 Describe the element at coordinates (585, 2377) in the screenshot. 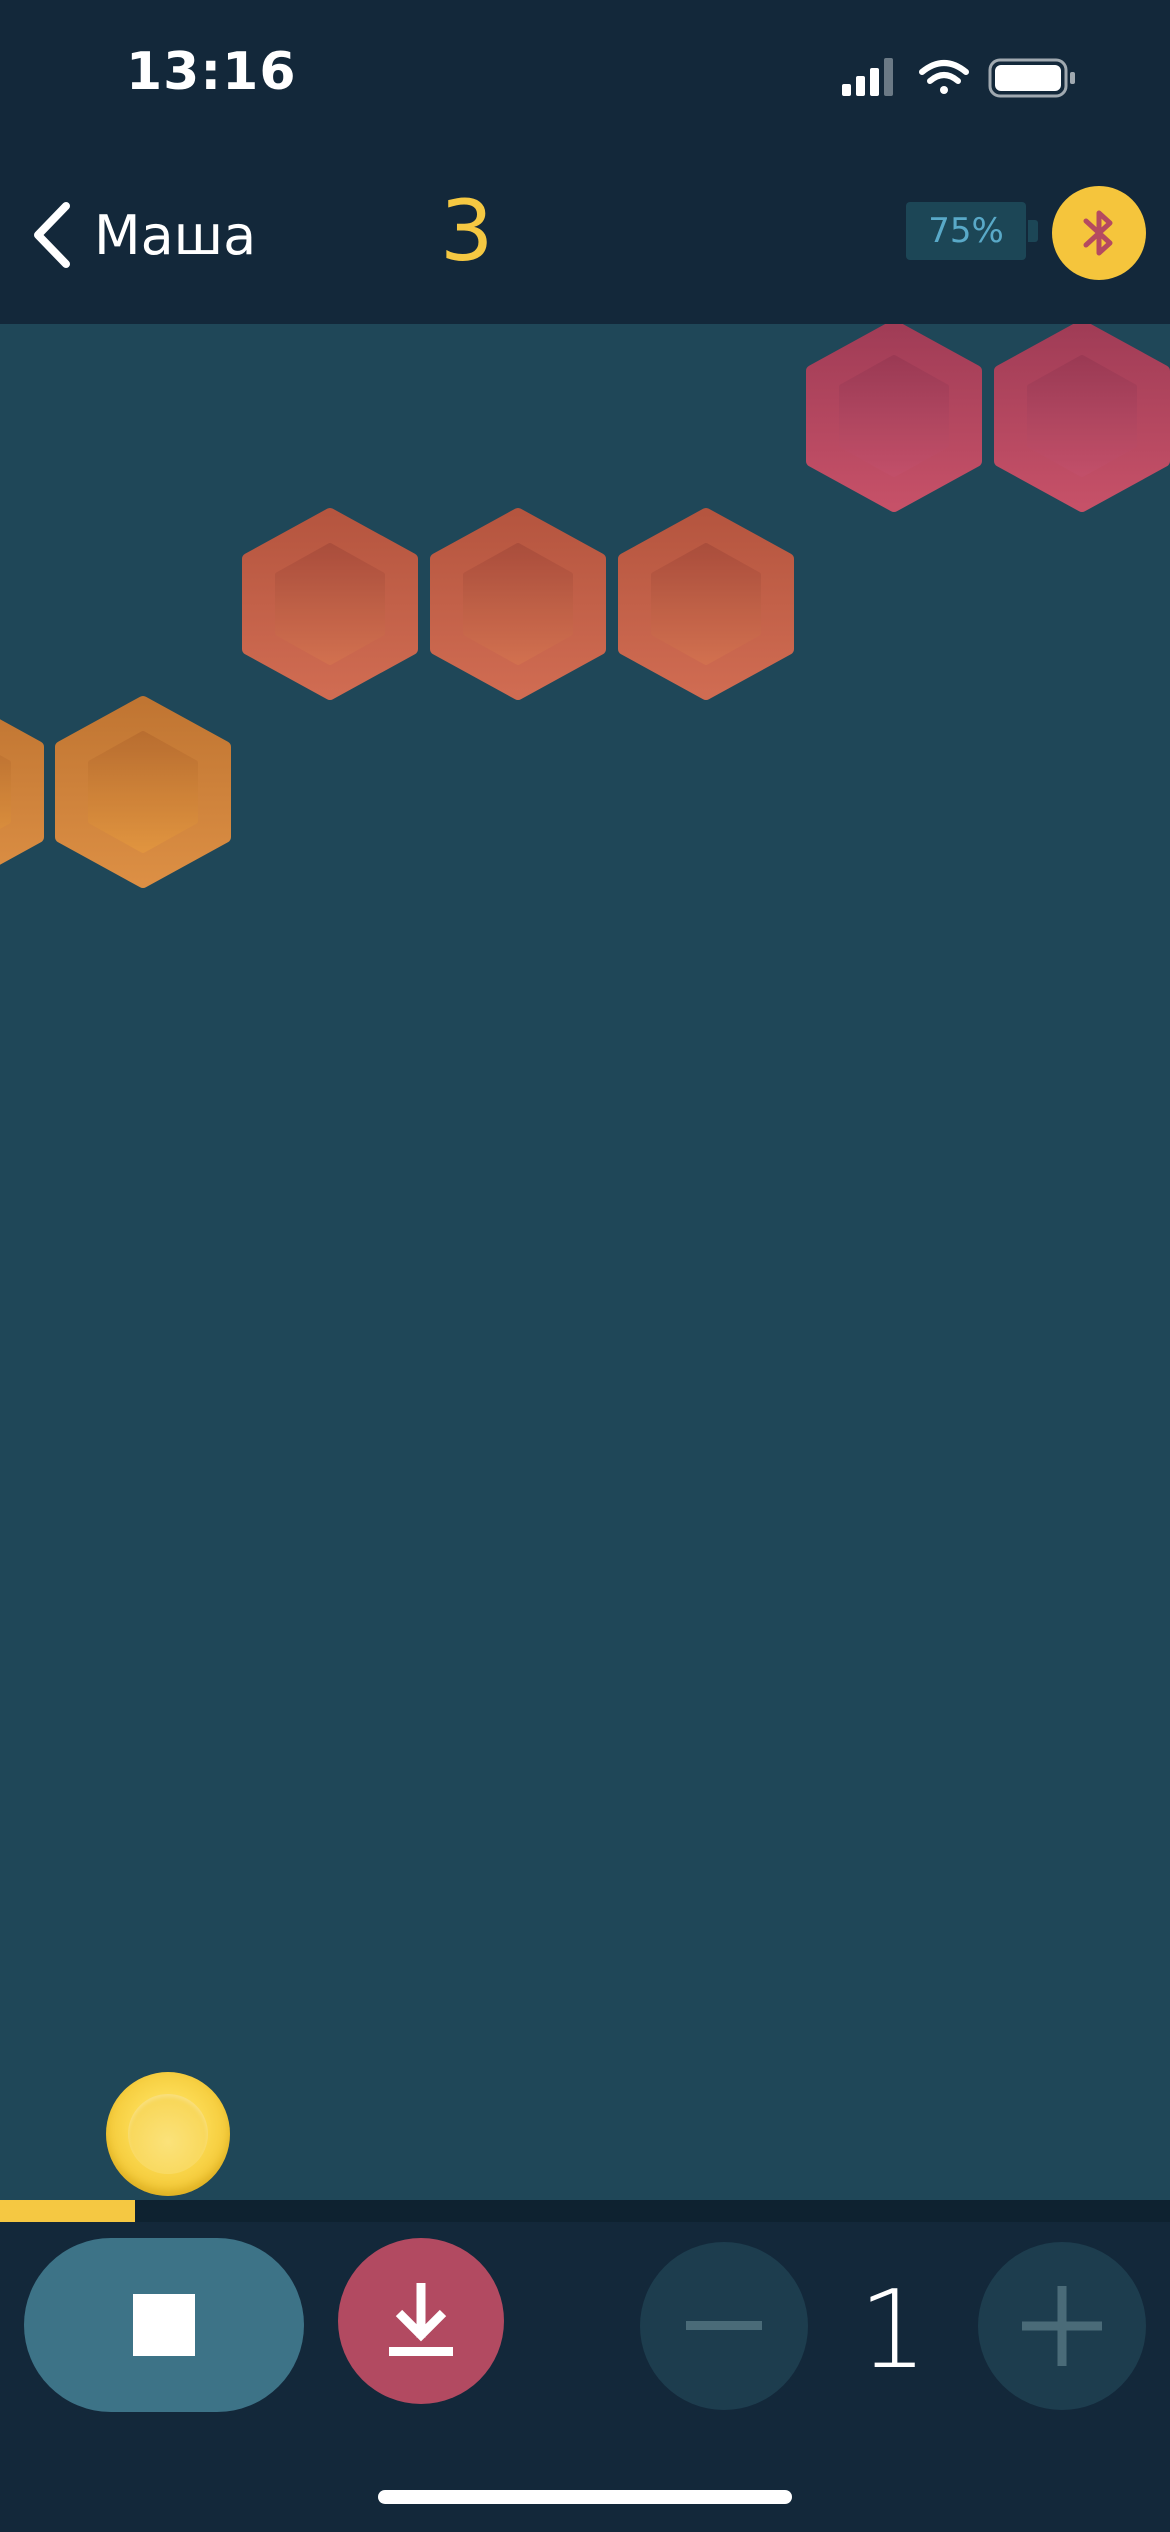

I see `bottom-controls: 1` at that location.